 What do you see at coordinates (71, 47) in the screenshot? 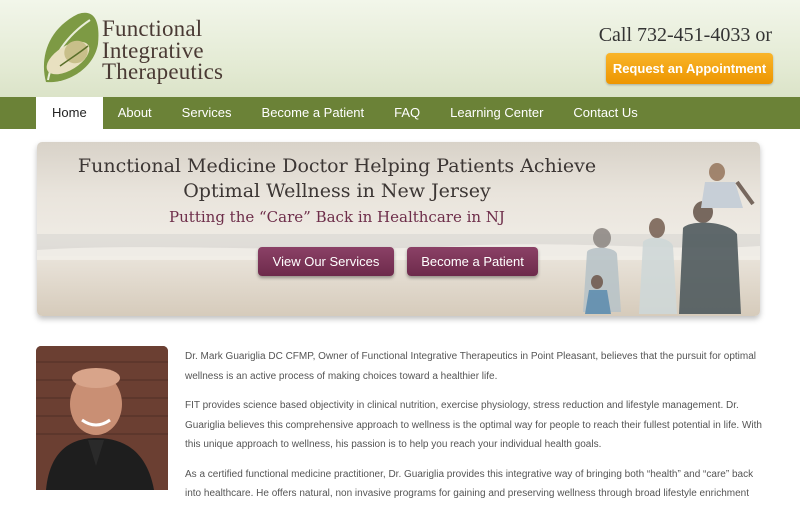
I see `leaf-logo-icon` at bounding box center [71, 47].